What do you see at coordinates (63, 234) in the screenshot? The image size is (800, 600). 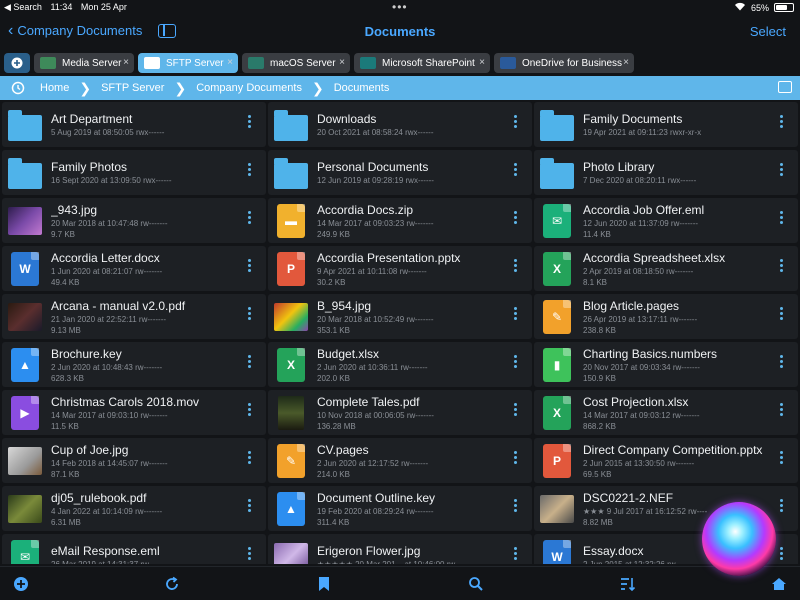 I see `file-size: 9.7 KB` at bounding box center [63, 234].